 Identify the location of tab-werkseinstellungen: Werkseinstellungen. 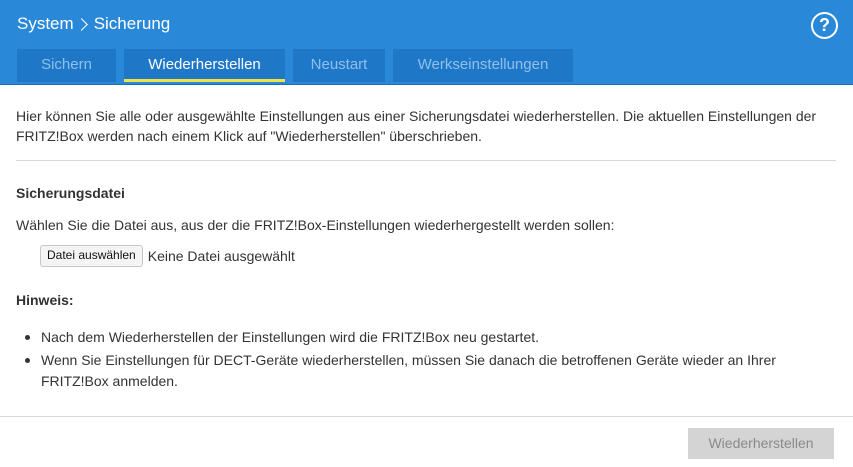
(483, 65).